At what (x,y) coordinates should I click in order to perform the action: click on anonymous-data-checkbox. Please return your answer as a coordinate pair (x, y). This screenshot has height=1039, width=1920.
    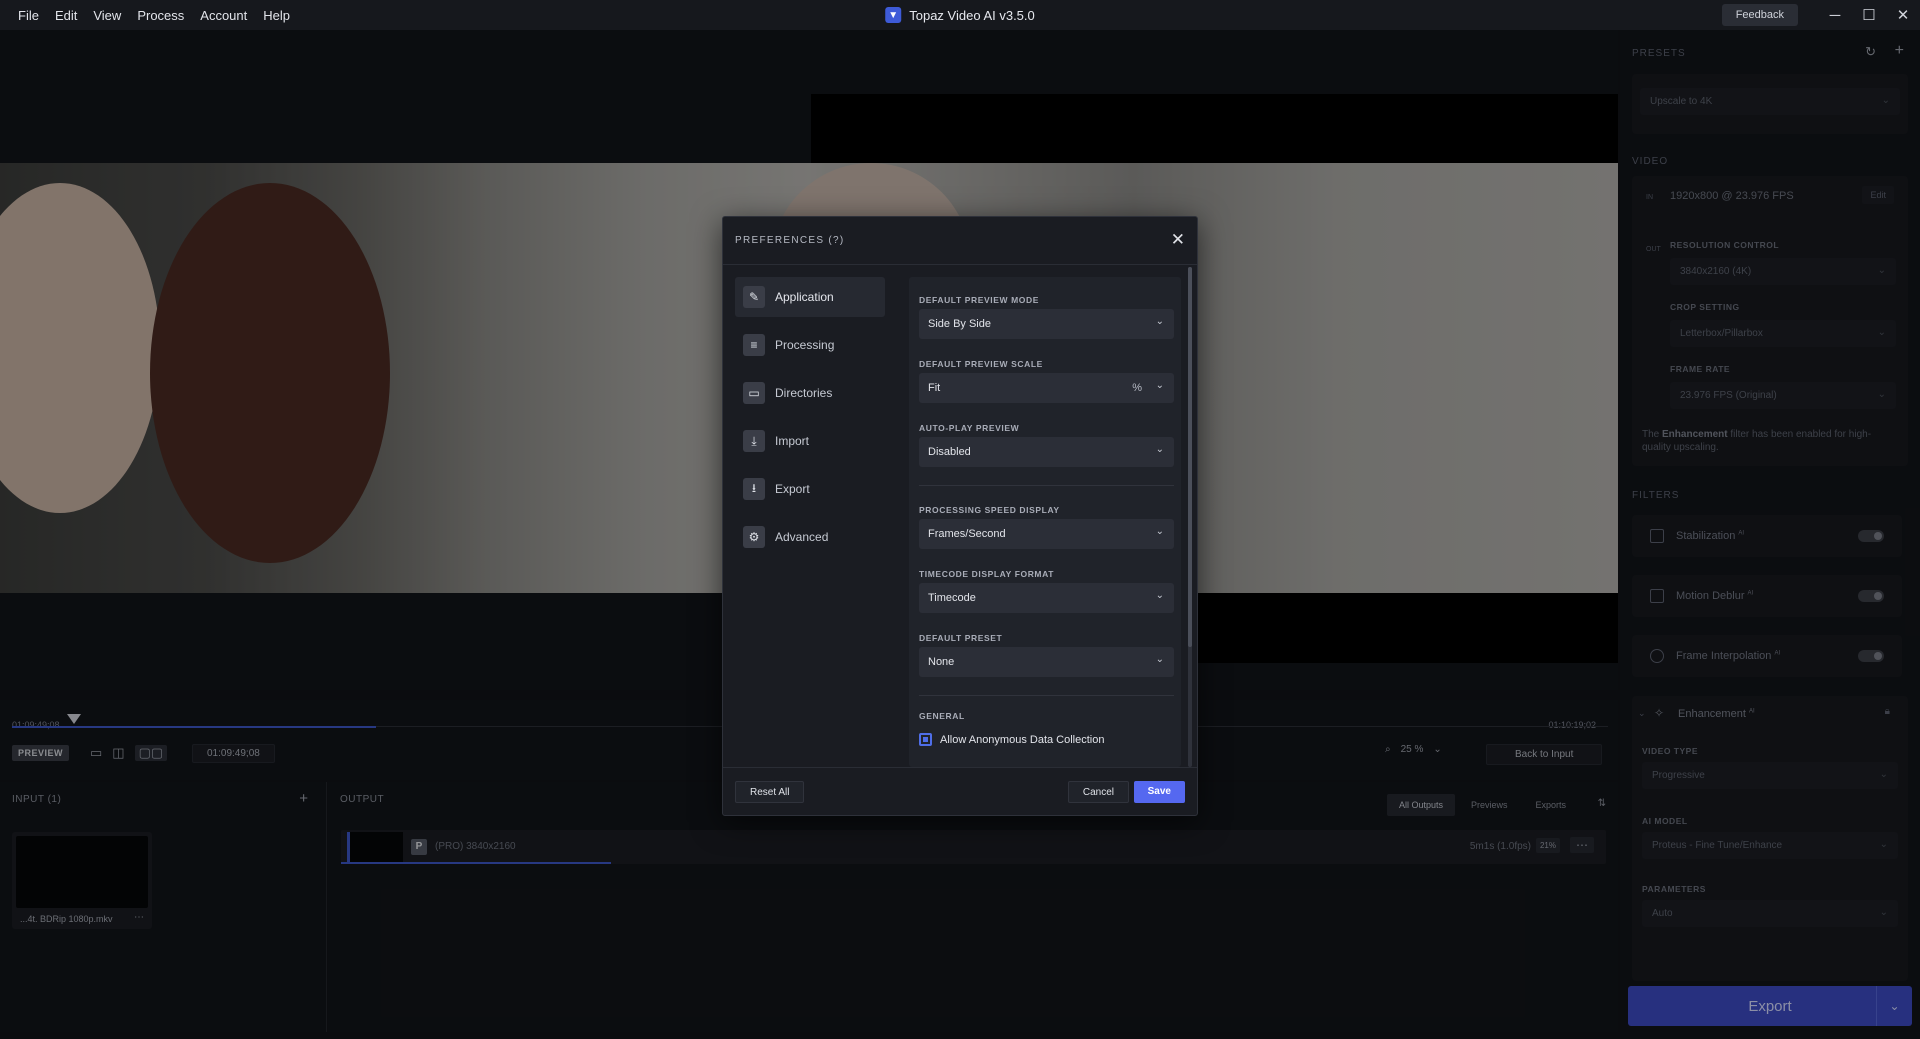
    Looking at the image, I should click on (925, 739).